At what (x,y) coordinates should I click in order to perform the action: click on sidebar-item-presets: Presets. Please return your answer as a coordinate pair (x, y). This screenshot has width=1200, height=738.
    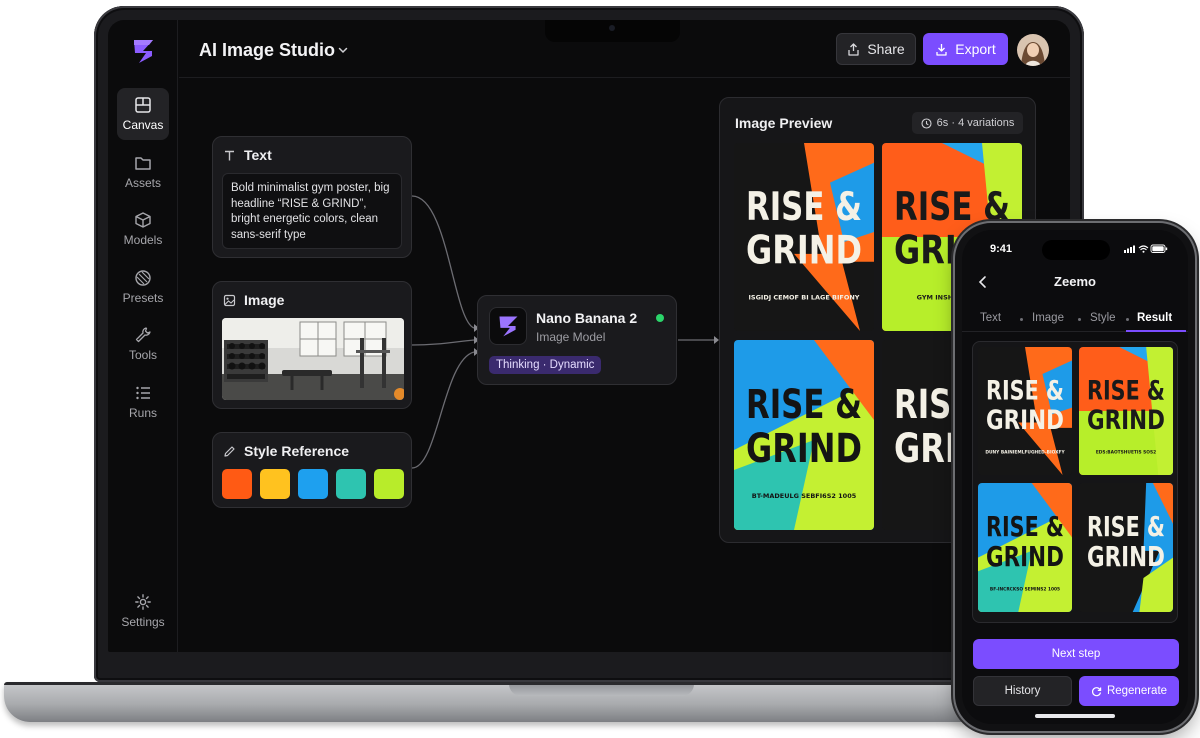
    Looking at the image, I should click on (143, 287).